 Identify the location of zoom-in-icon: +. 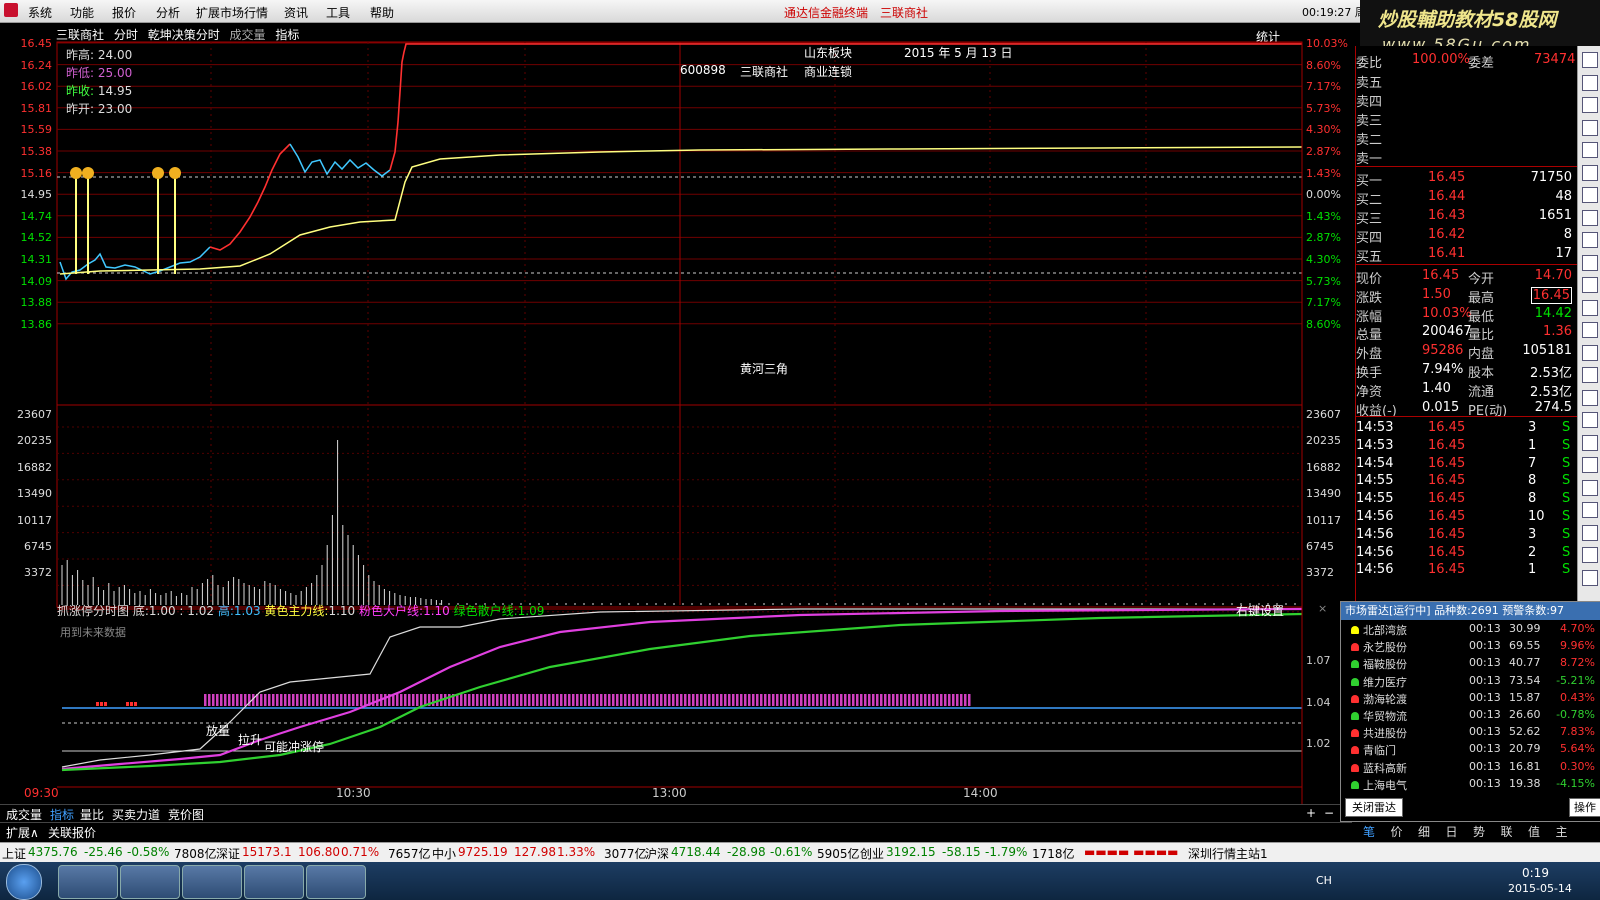
(1311, 813).